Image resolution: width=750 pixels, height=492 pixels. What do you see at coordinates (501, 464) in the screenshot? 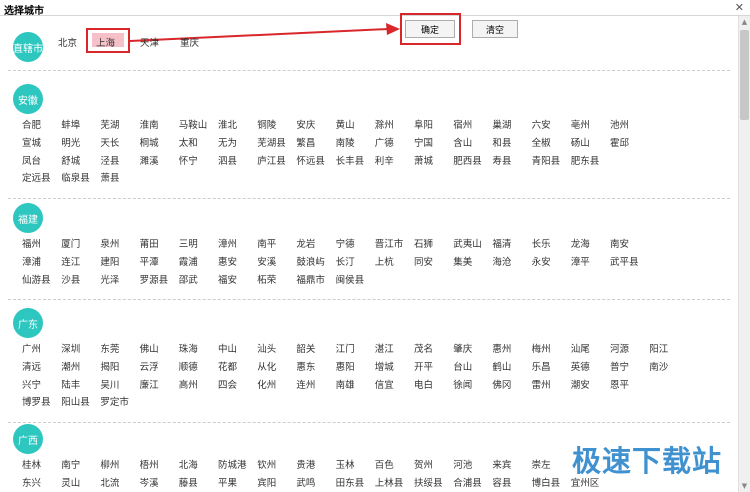
I see `city-link: 来宾` at bounding box center [501, 464].